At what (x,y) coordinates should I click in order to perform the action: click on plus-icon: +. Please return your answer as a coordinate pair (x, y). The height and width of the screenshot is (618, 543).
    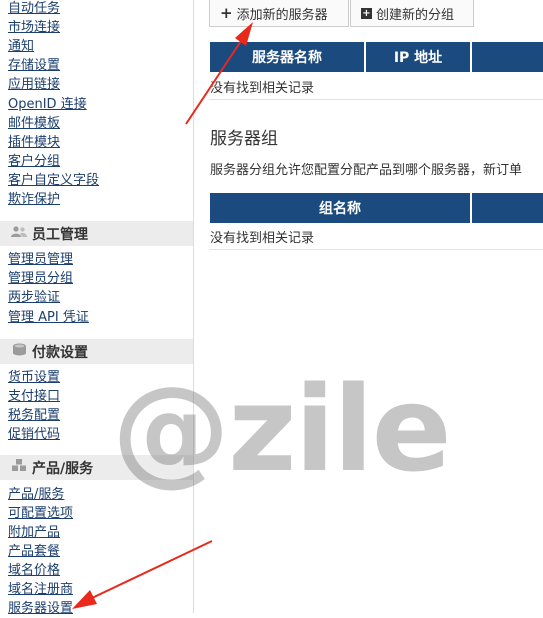
    Looking at the image, I should click on (226, 13).